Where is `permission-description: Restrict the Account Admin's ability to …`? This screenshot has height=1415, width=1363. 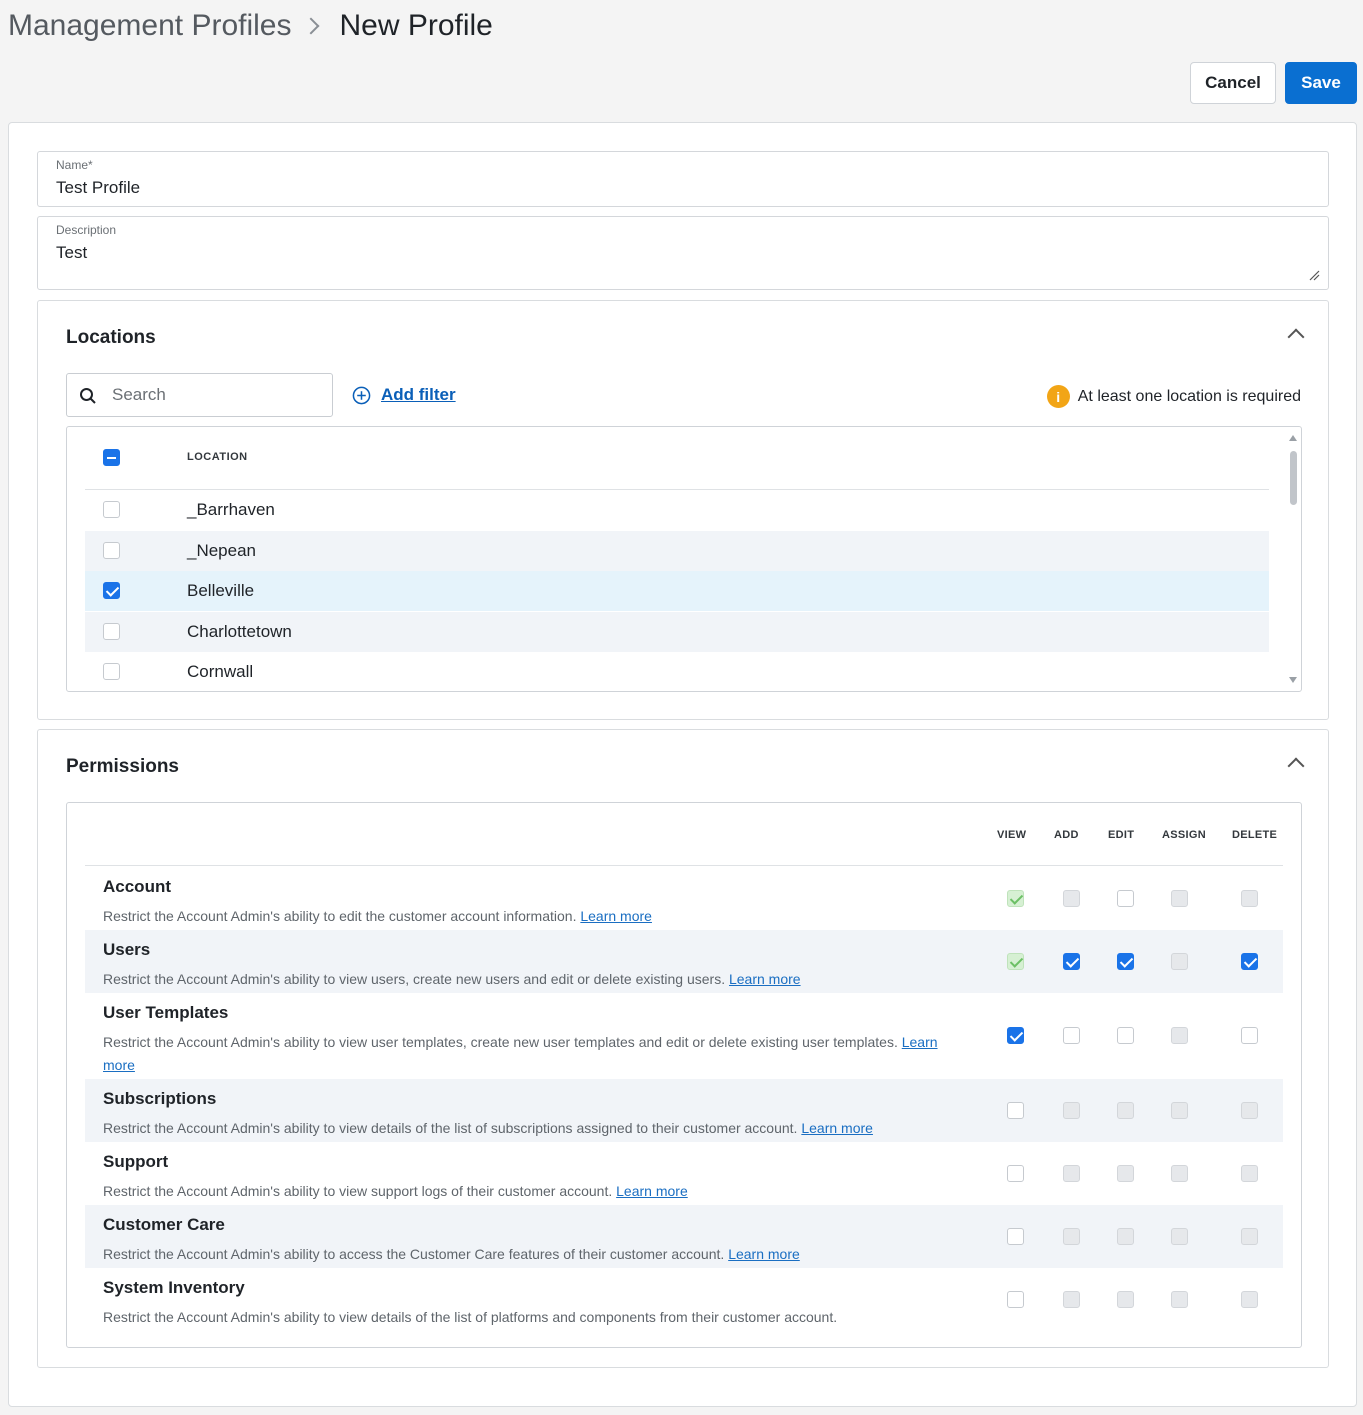 permission-description: Restrict the Account Admin's ability to … is located at coordinates (533, 1191).